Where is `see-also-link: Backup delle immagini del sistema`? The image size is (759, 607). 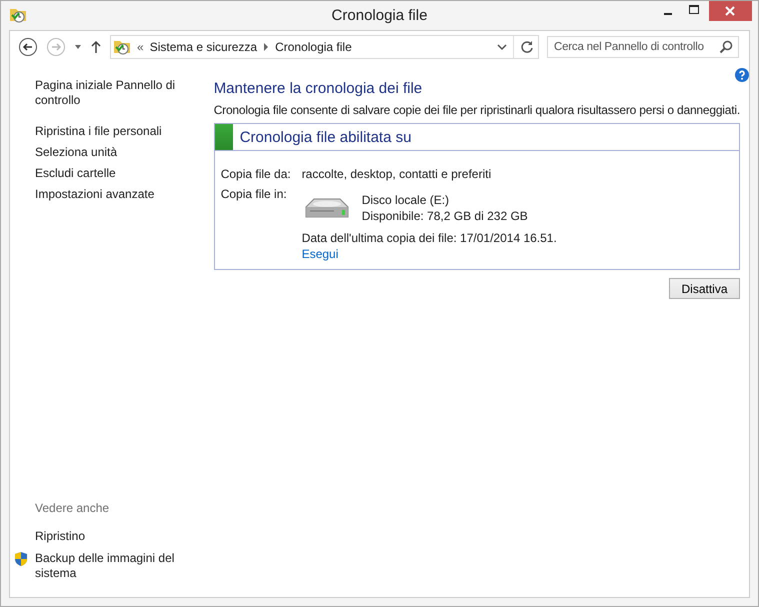
see-also-link: Backup delle immagini del sistema is located at coordinates (110, 566).